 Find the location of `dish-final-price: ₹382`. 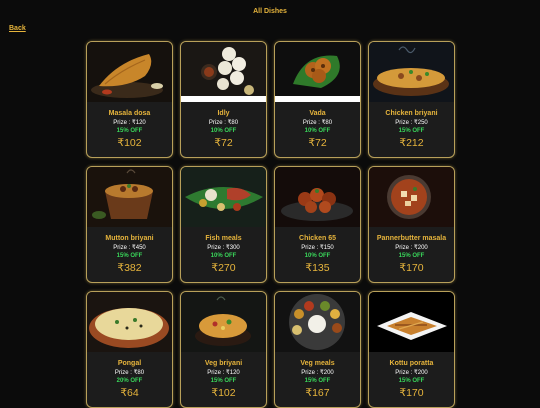

dish-final-price: ₹382 is located at coordinates (129, 268).